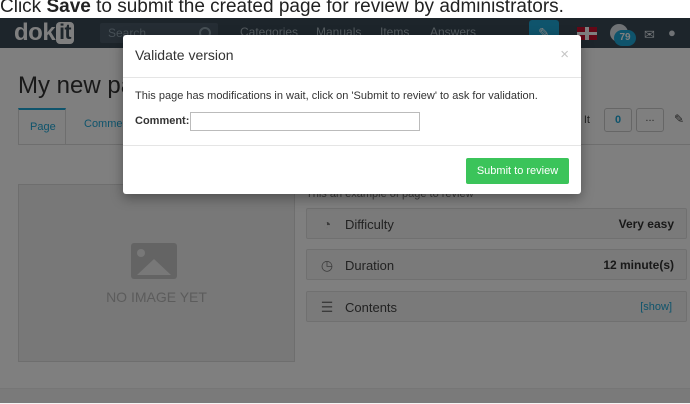 Image resolution: width=690 pixels, height=404 pixels. Describe the element at coordinates (23, 8) in the screenshot. I see `caption-prefix: Click` at that location.